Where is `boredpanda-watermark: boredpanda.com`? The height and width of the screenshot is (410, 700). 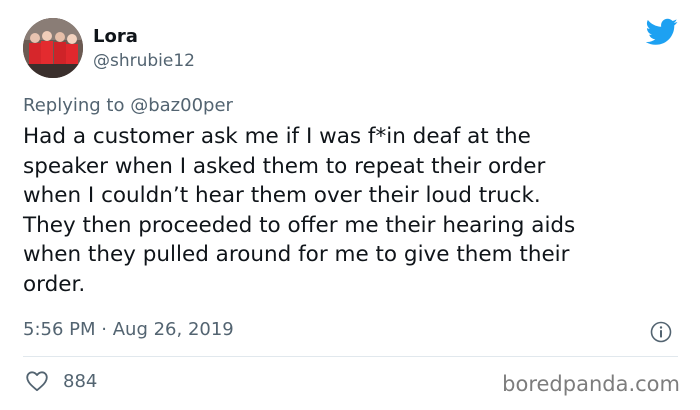
boredpanda-watermark: boredpanda.com is located at coordinates (591, 384).